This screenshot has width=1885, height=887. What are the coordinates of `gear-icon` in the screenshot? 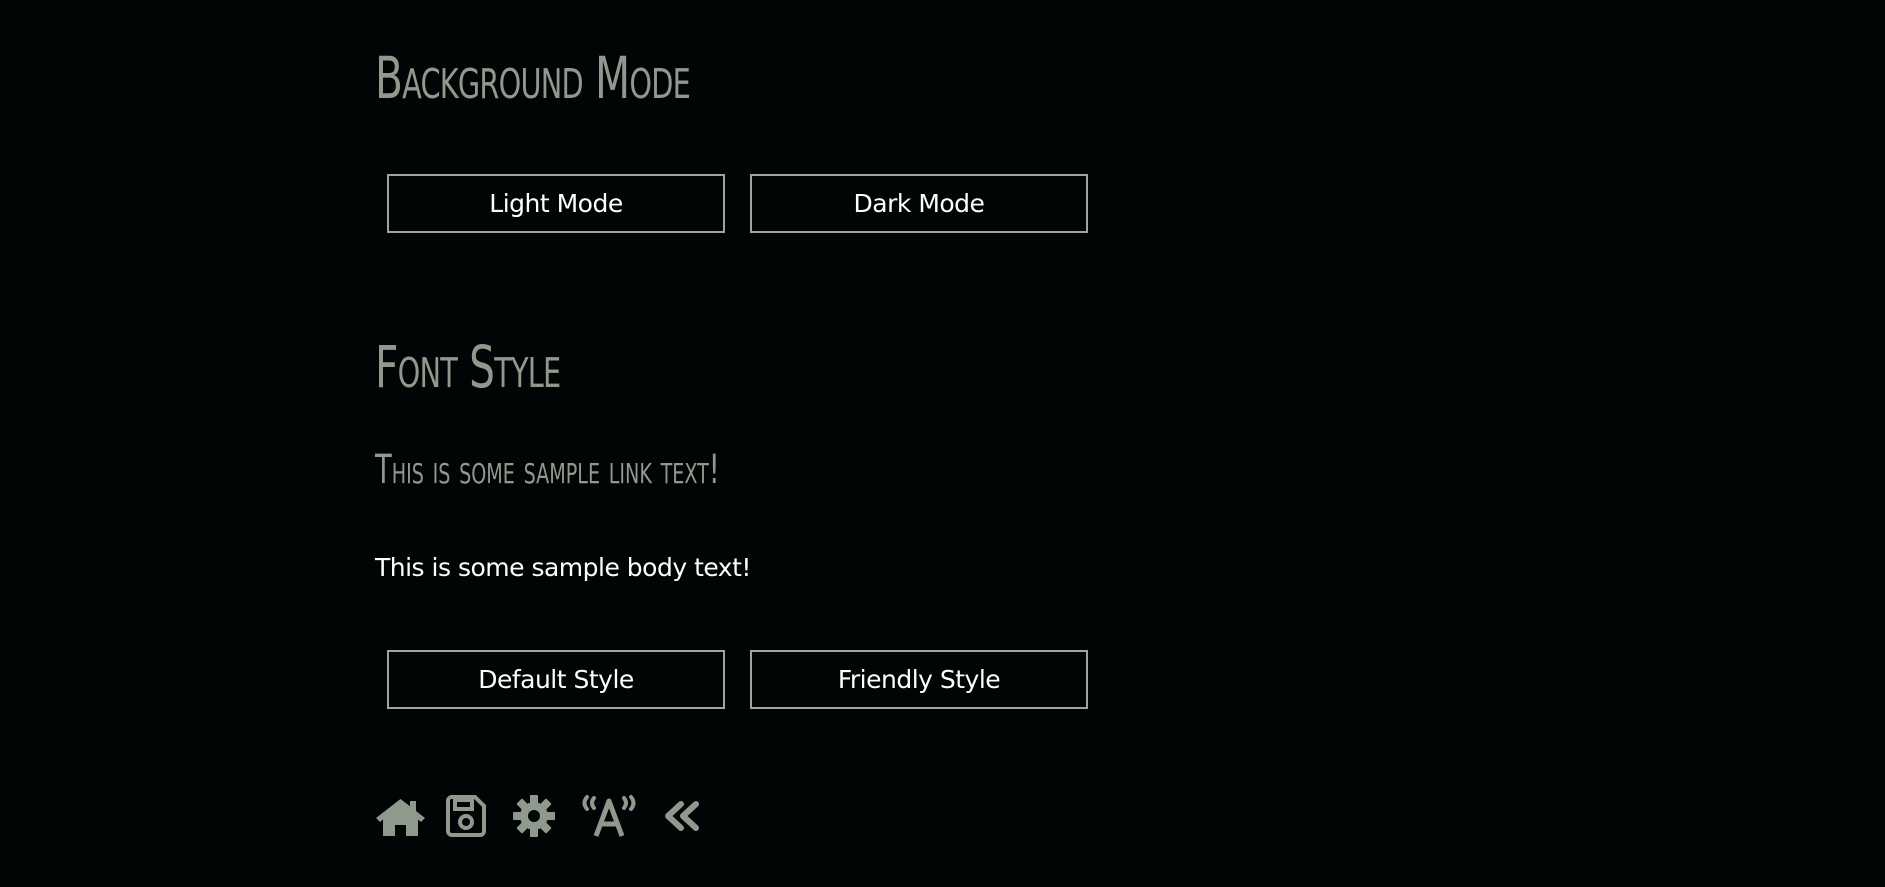 It's located at (534, 816).